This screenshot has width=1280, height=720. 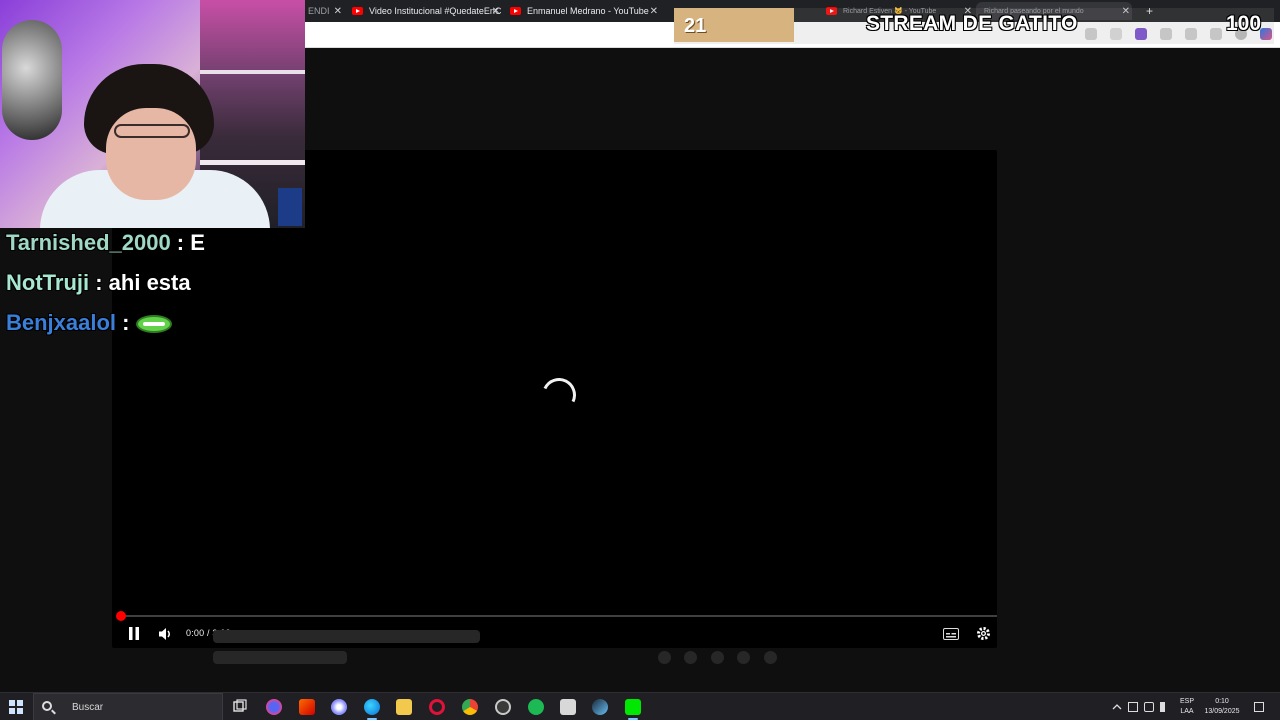 I want to click on channel-skeleton, so click(x=280, y=657).